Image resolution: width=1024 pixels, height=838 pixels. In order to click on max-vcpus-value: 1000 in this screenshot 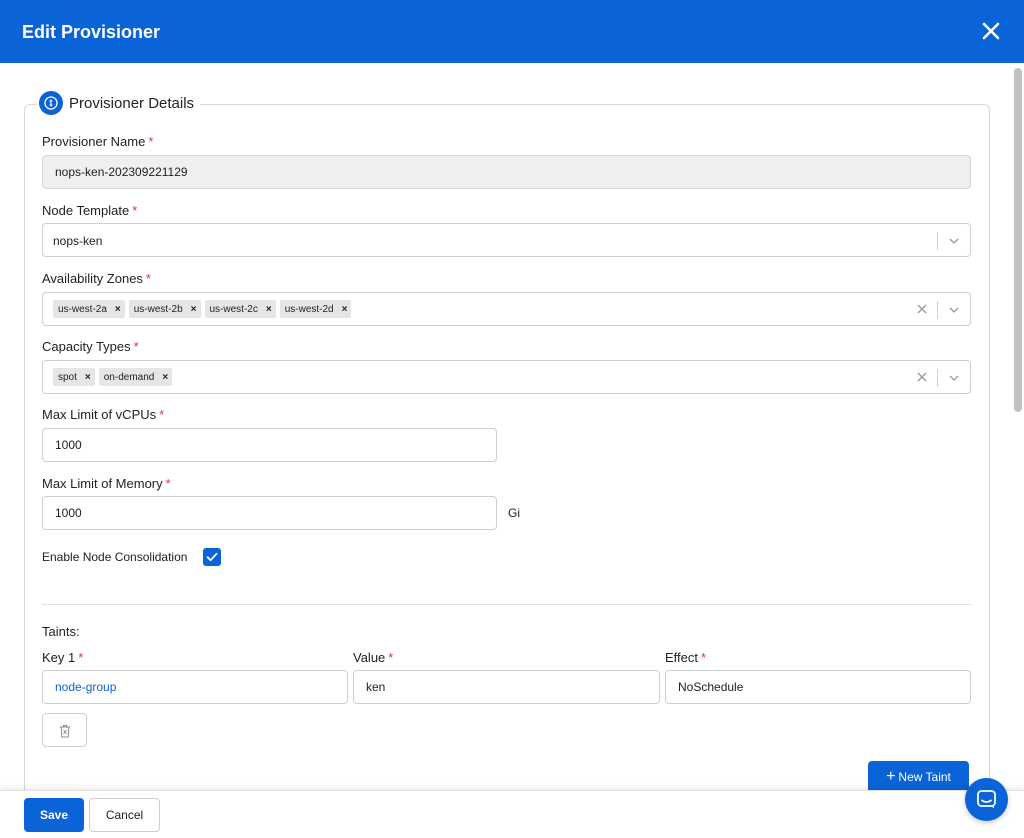, I will do `click(68, 445)`.